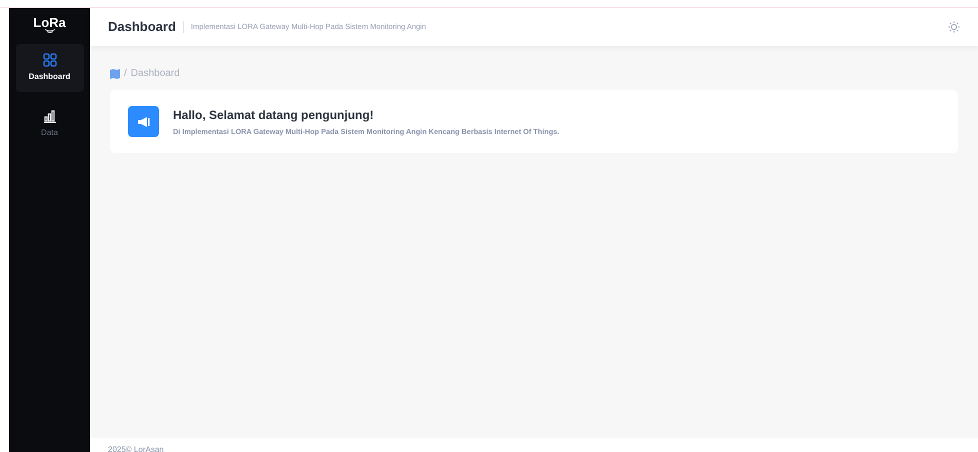  What do you see at coordinates (50, 124) in the screenshot?
I see `nav-item: Data` at bounding box center [50, 124].